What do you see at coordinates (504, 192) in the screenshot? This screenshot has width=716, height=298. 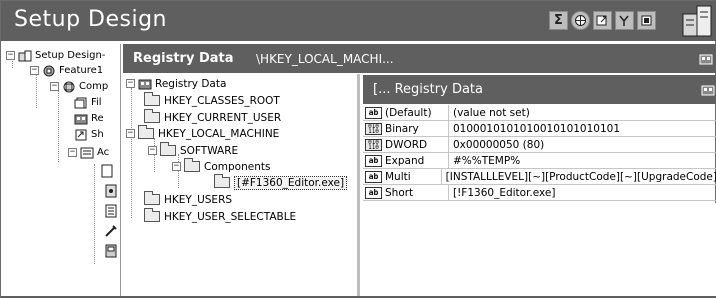 I see `value-data: [!F1360_Editor.exe]` at bounding box center [504, 192].